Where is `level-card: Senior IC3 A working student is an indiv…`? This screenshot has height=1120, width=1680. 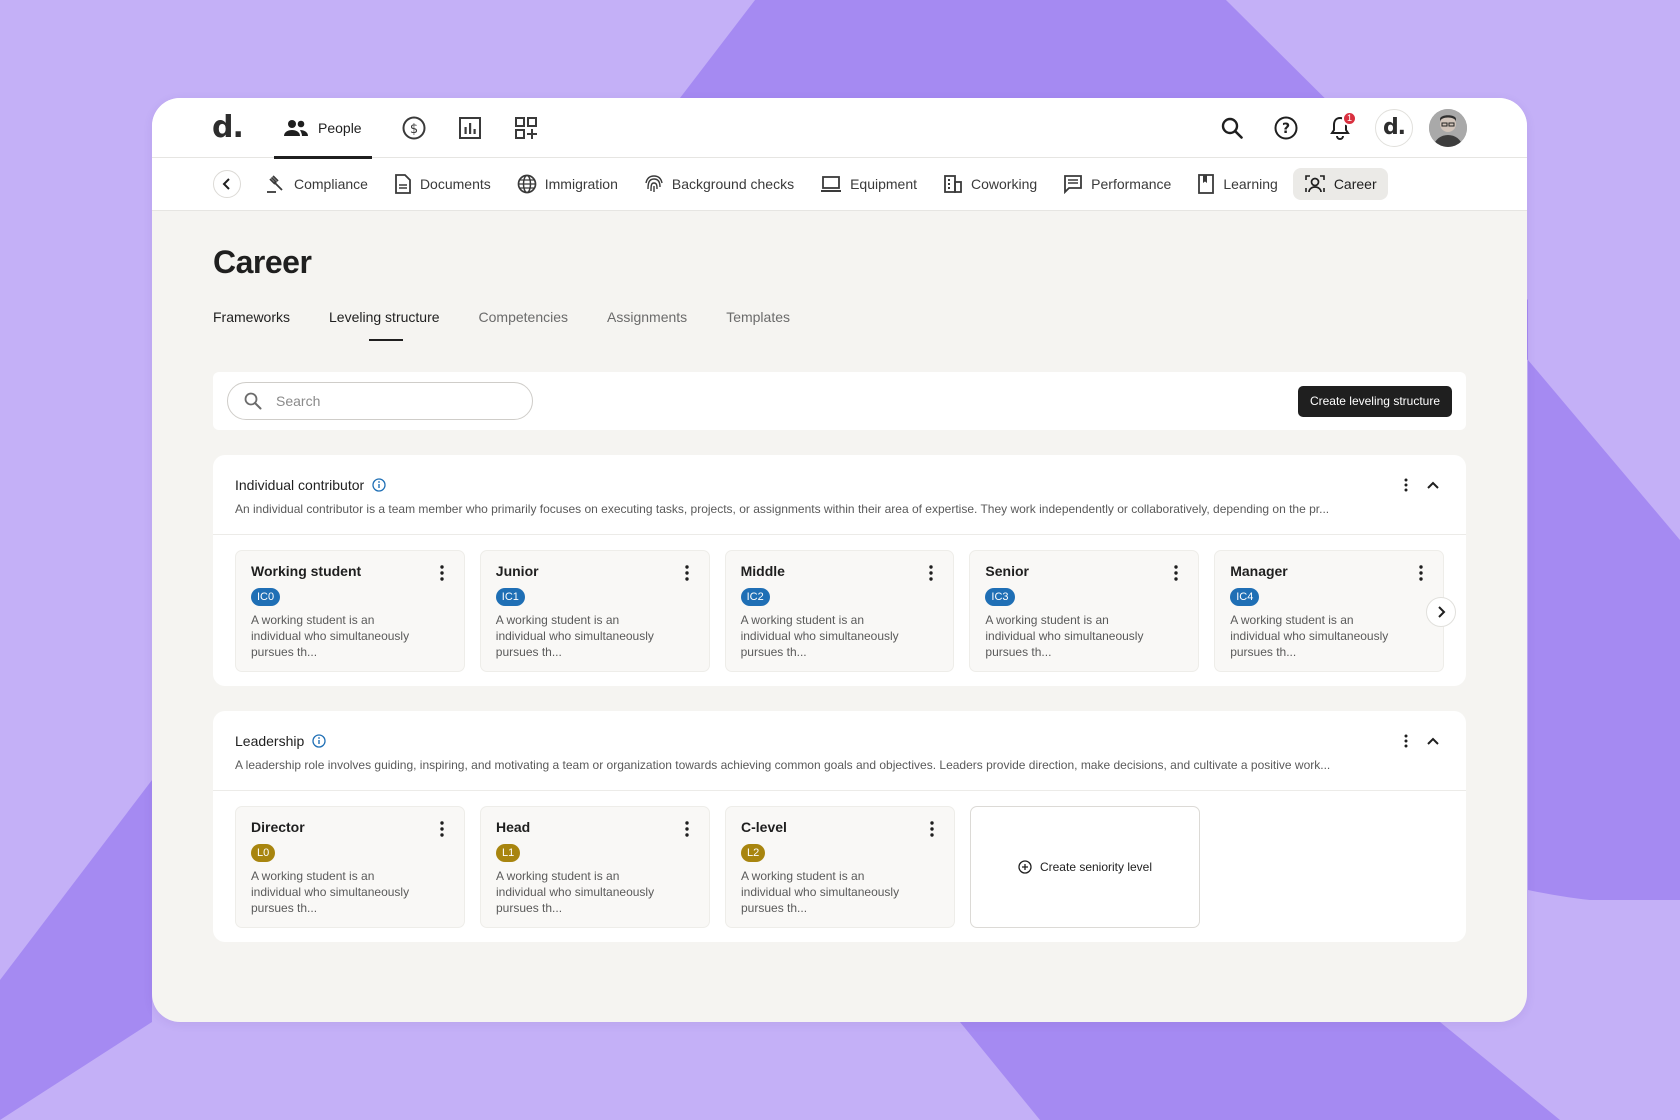 level-card: Senior IC3 A working student is an indiv… is located at coordinates (1084, 611).